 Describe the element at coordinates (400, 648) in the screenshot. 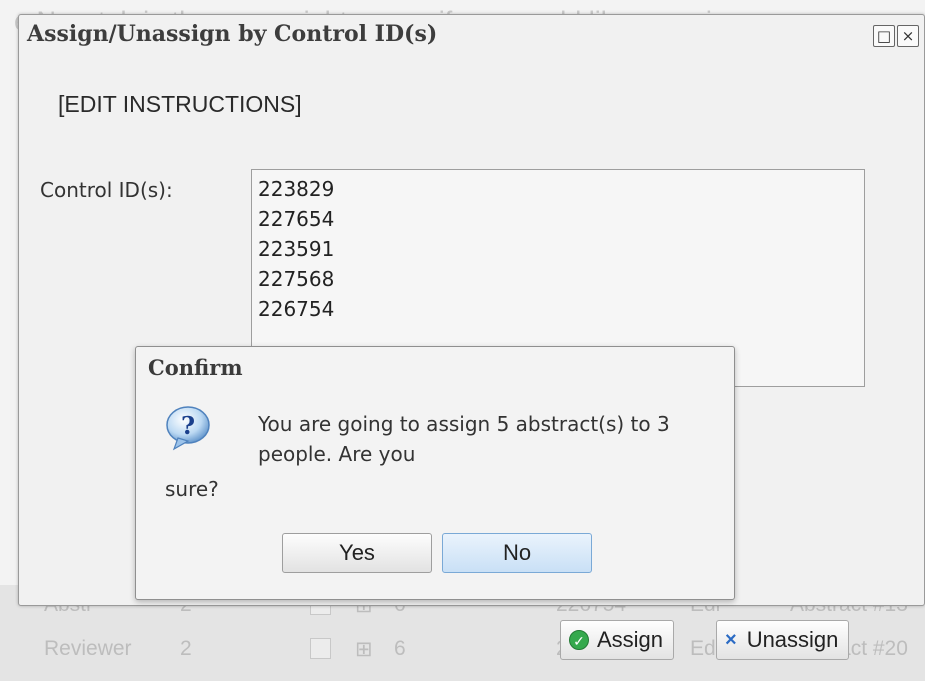

I see `row-num: 6` at that location.